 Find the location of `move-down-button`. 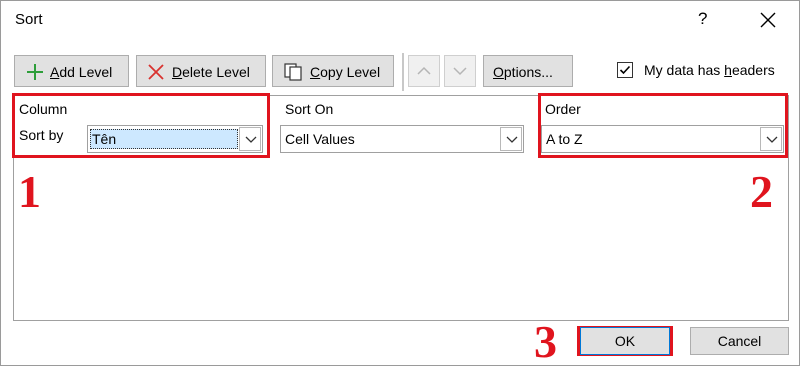

move-down-button is located at coordinates (460, 71).